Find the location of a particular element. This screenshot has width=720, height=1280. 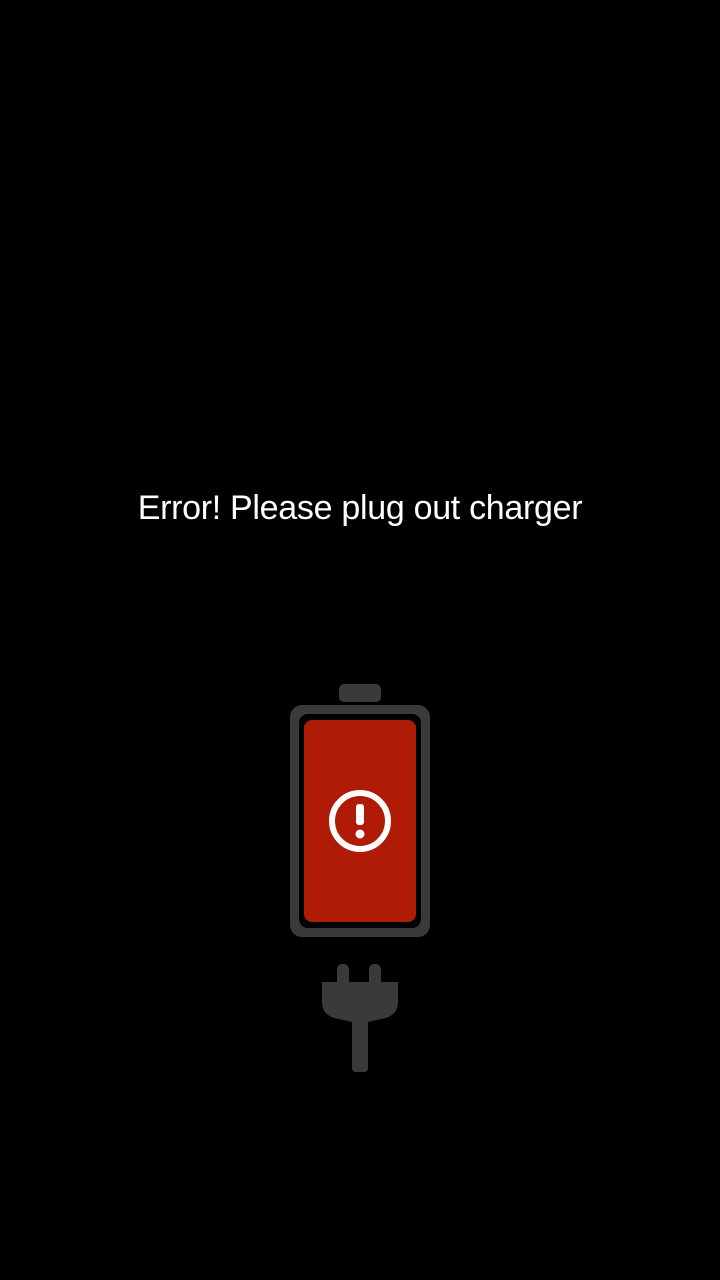

charger-plug-icon is located at coordinates (360, 1018).